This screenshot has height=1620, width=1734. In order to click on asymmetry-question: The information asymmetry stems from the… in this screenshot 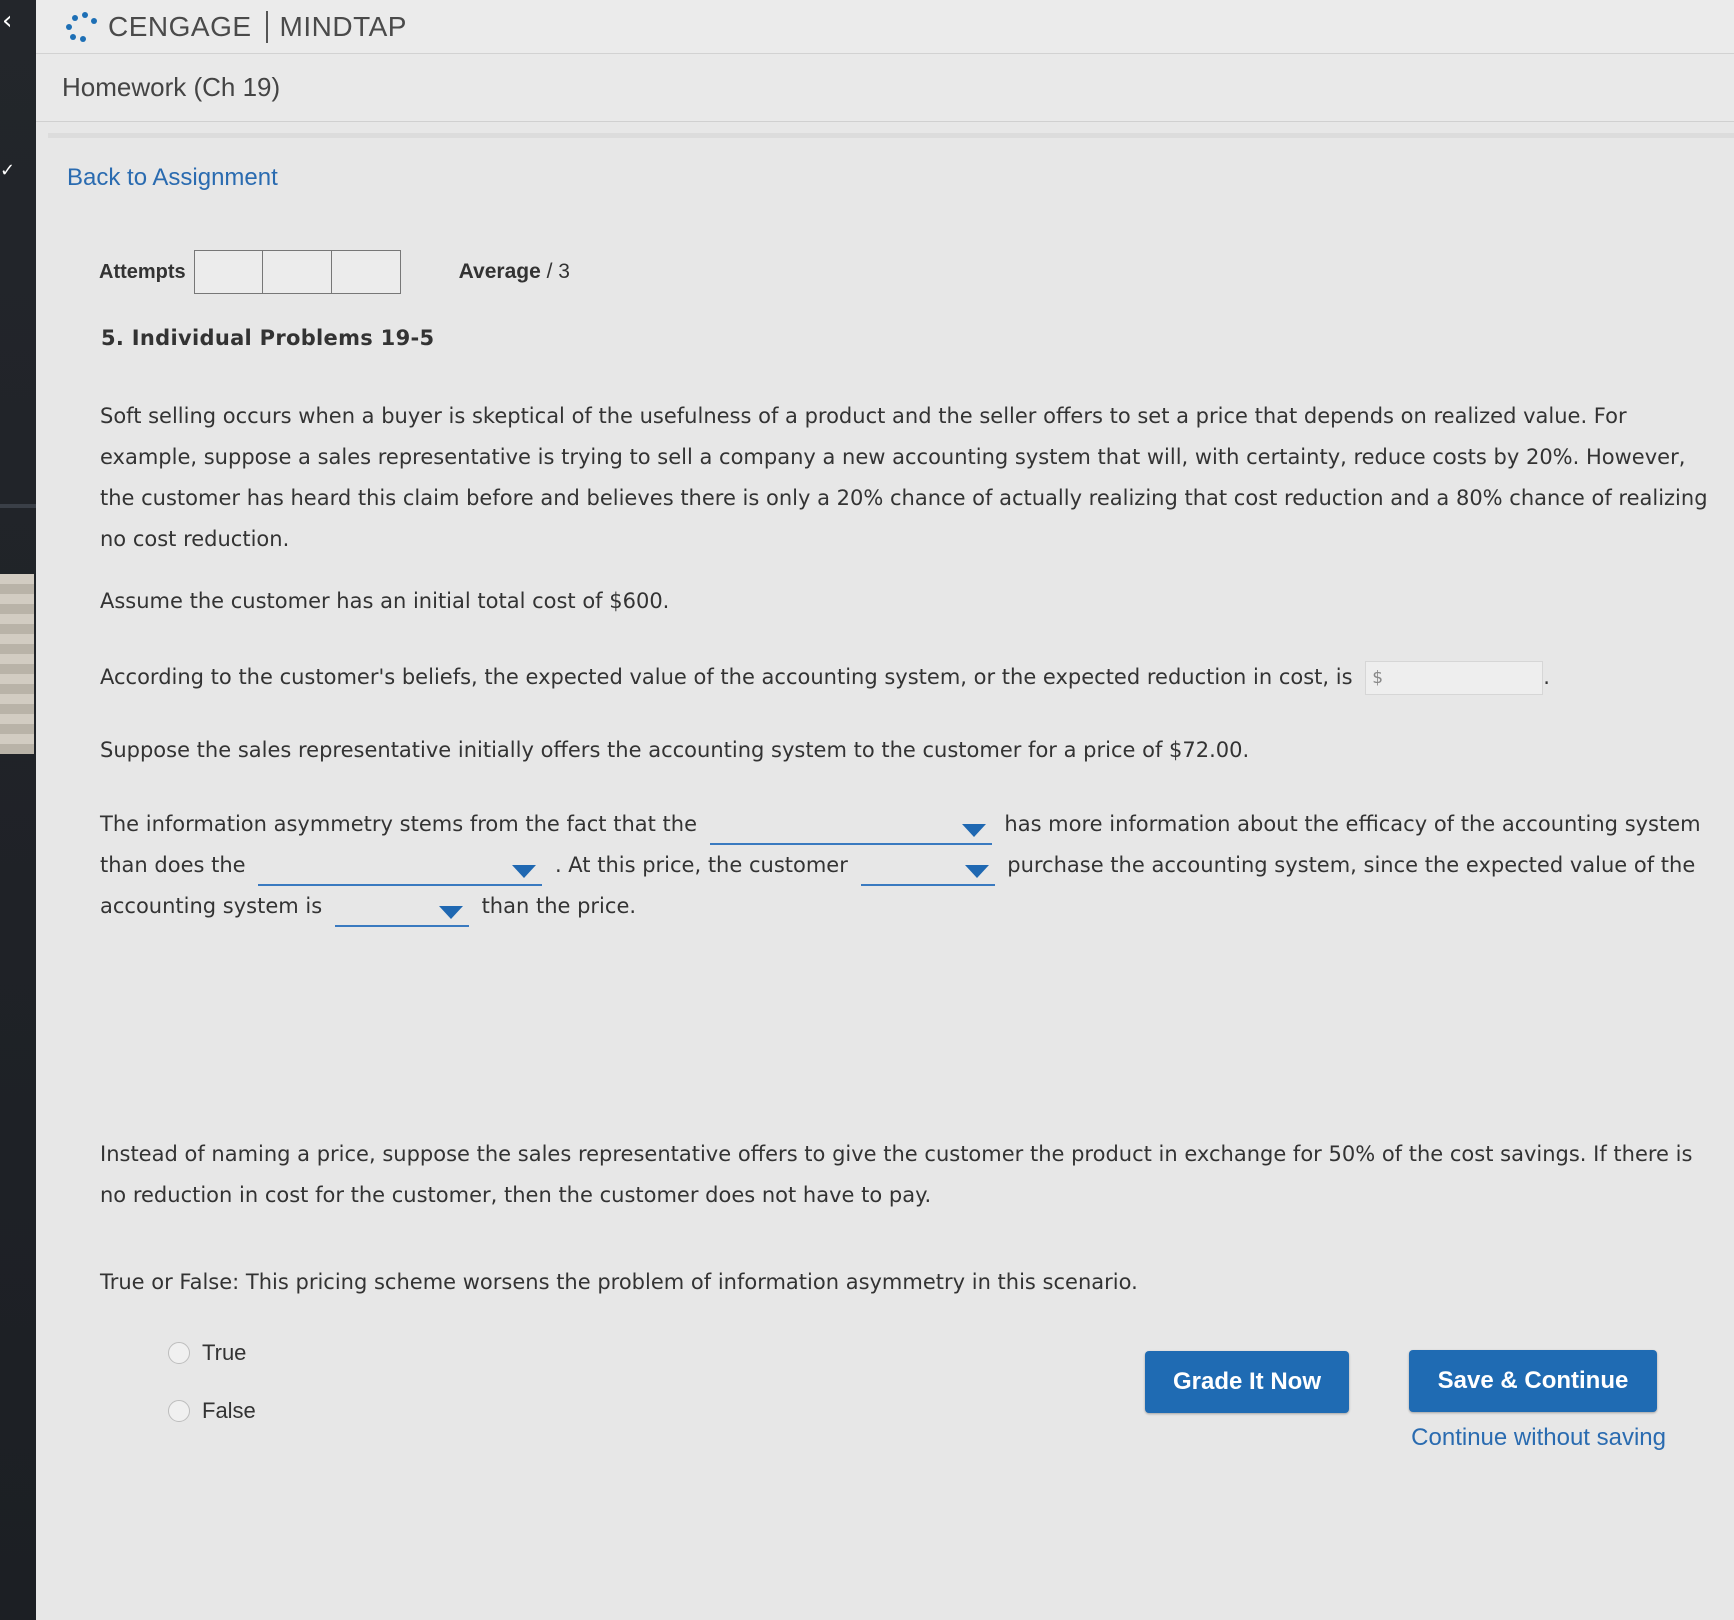, I will do `click(905, 865)`.